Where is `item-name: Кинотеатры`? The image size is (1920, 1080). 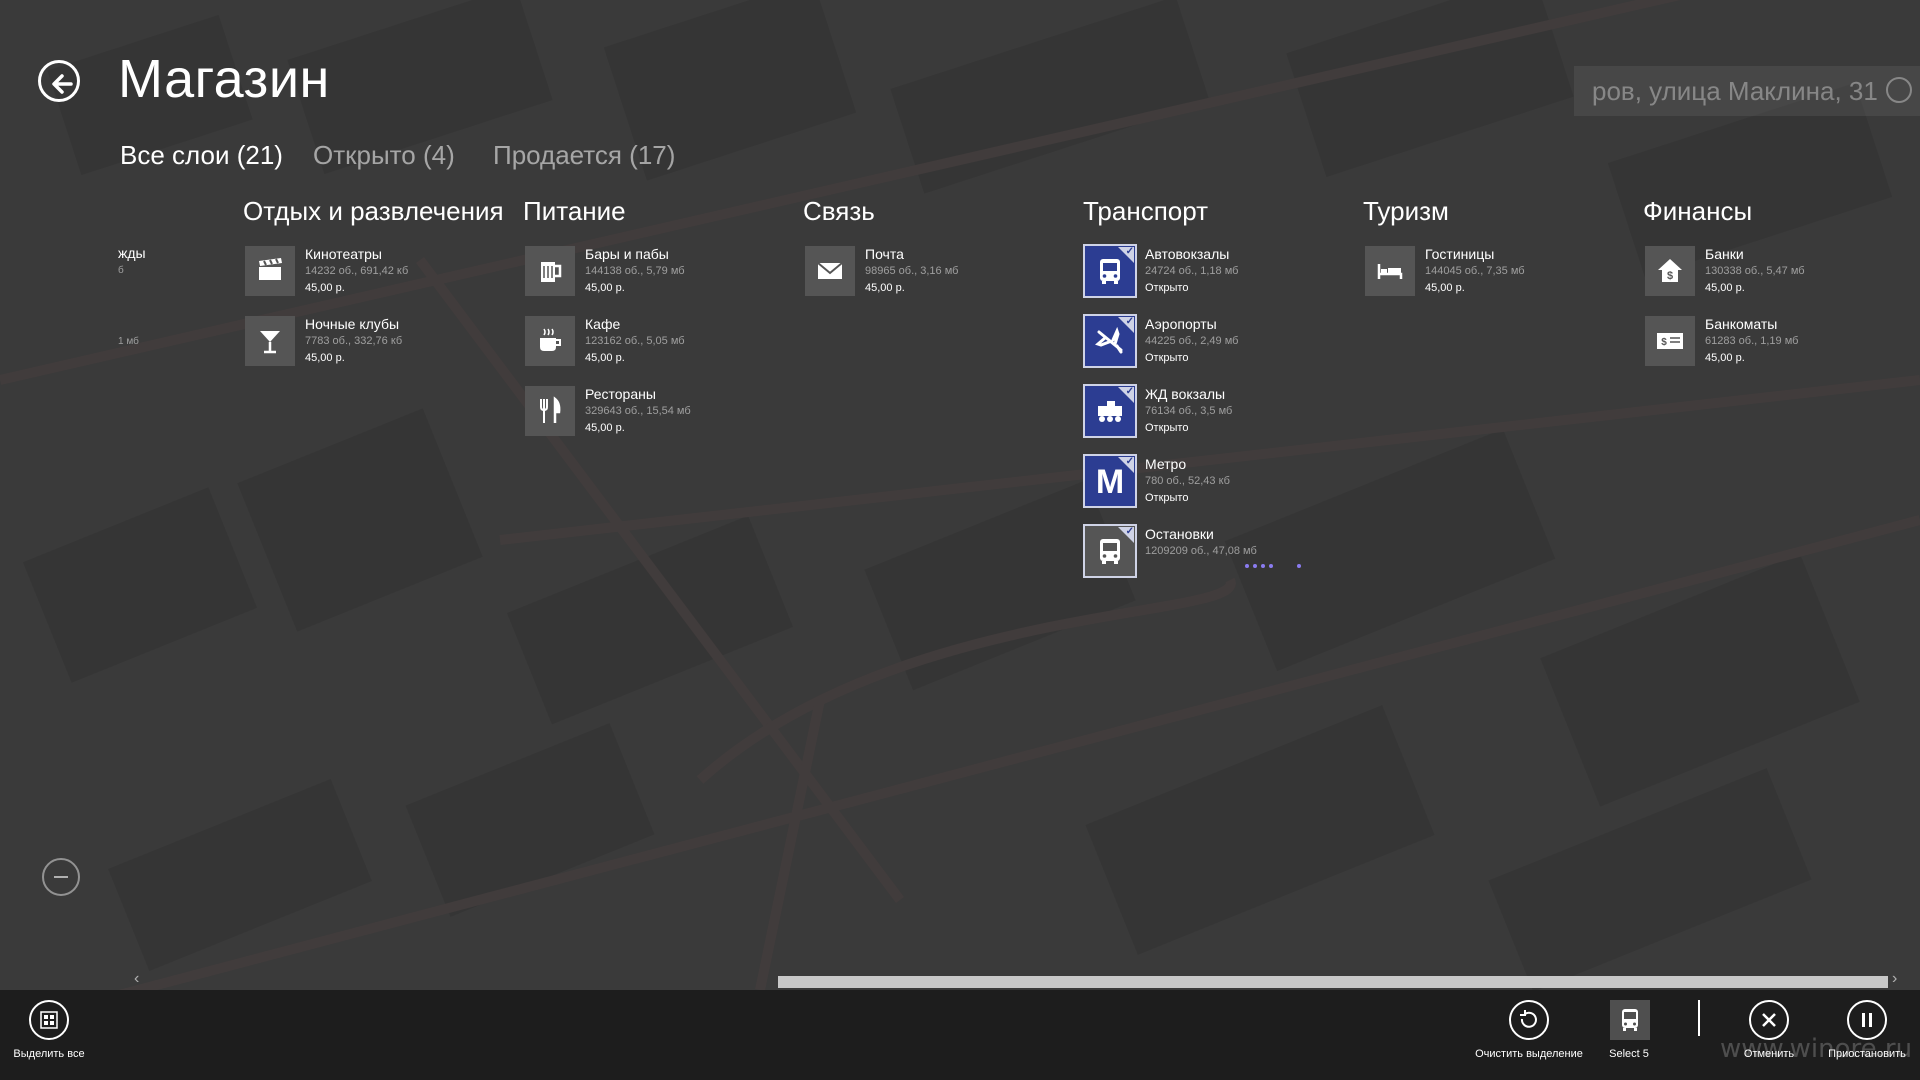 item-name: Кинотеатры is located at coordinates (343, 254).